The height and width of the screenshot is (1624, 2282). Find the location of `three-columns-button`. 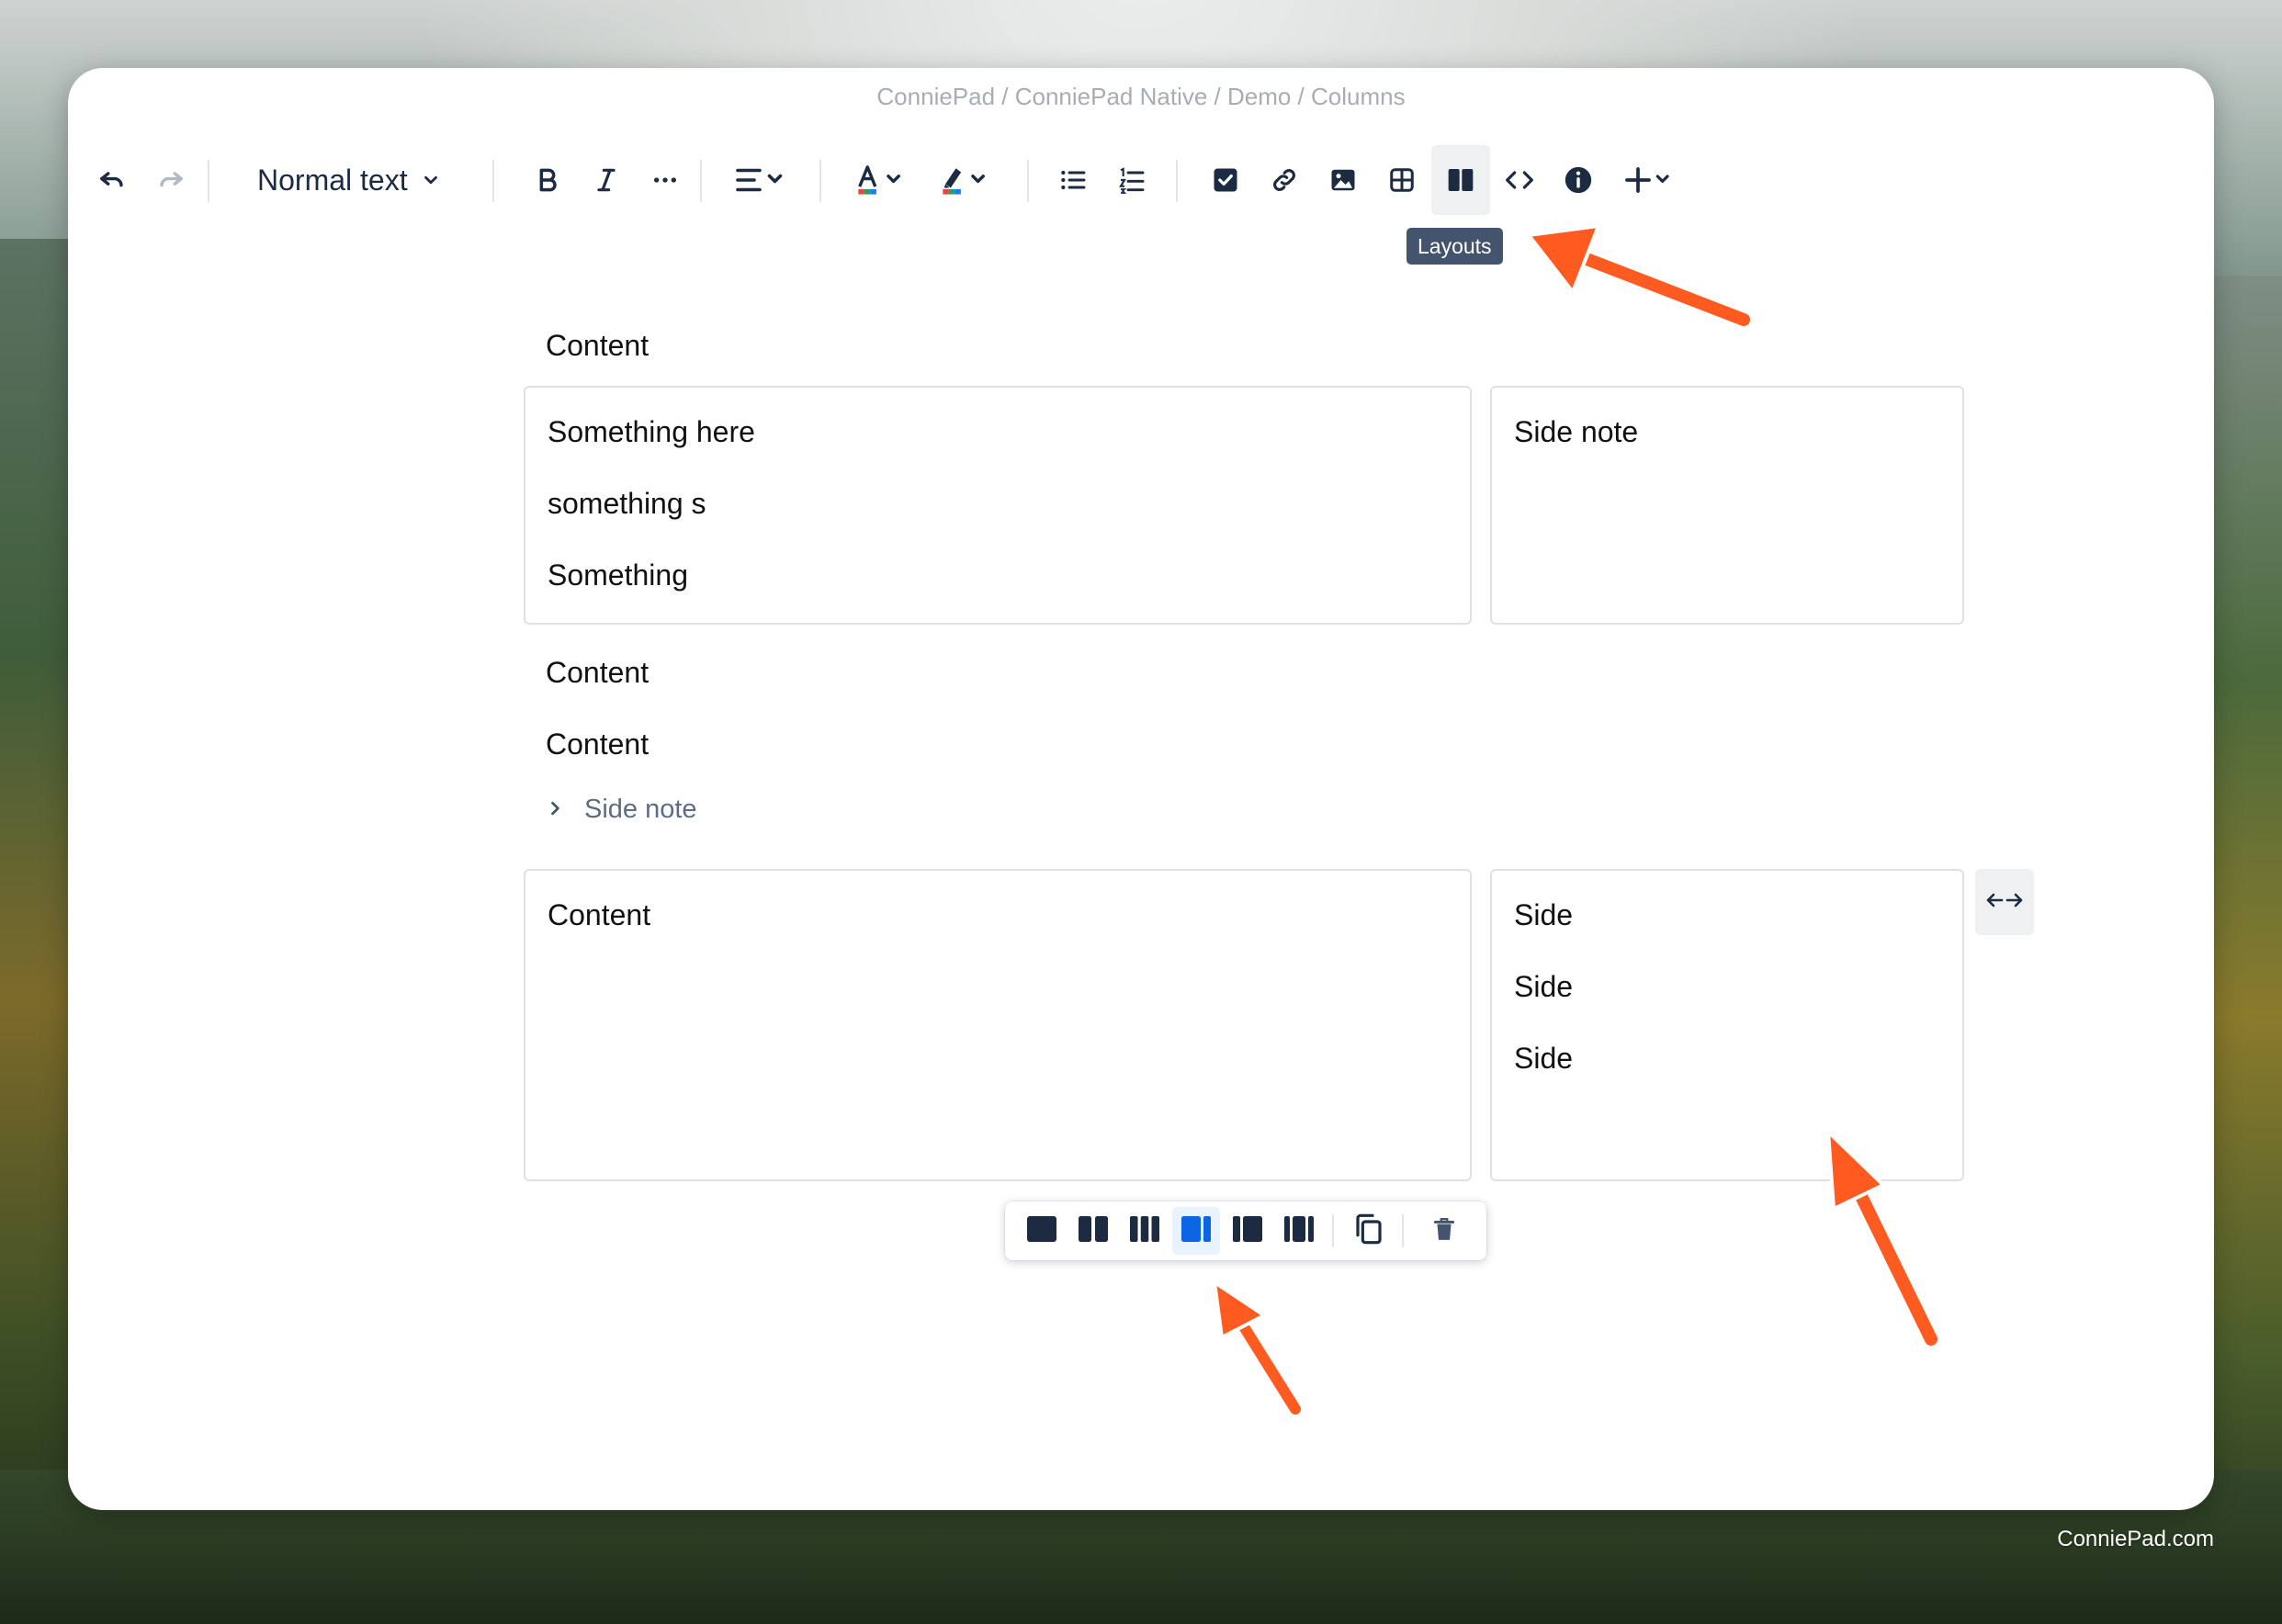

three-columns-button is located at coordinates (1145, 1231).